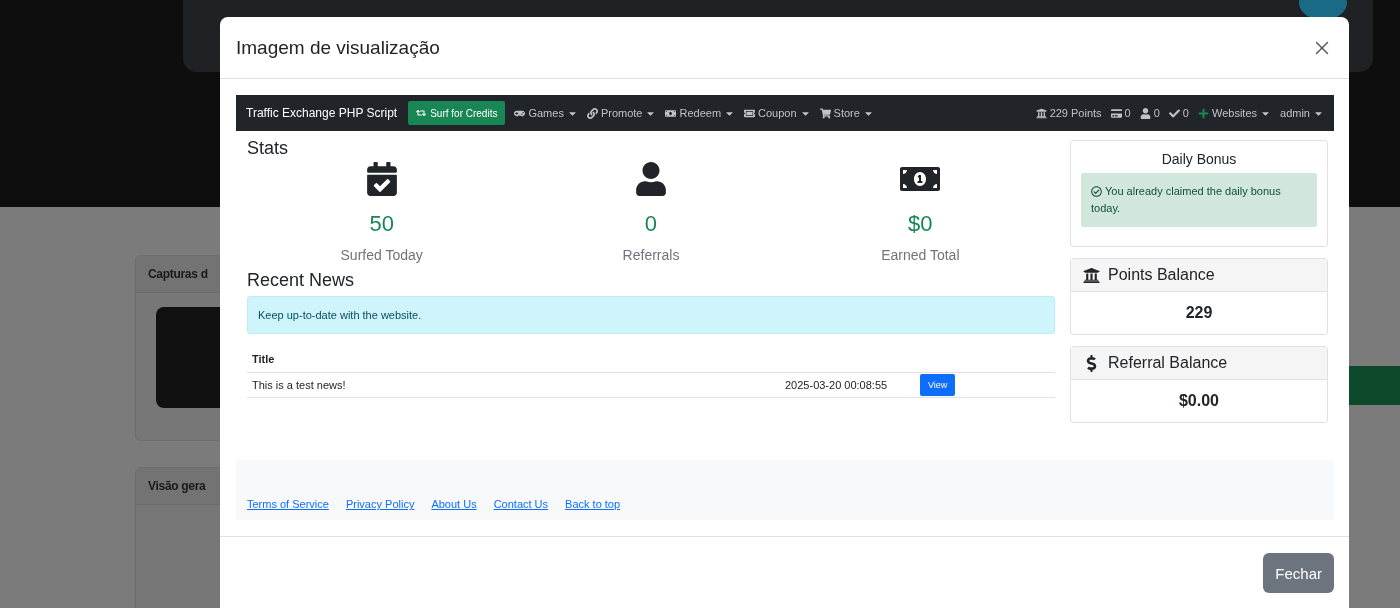 This screenshot has height=608, width=1400. Describe the element at coordinates (546, 113) in the screenshot. I see `menu-link: Games` at that location.